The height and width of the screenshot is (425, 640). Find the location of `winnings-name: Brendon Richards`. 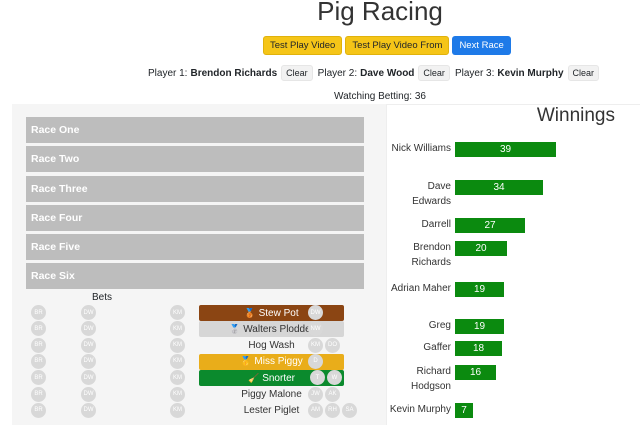

winnings-name: Brendon Richards is located at coordinates (431, 255).